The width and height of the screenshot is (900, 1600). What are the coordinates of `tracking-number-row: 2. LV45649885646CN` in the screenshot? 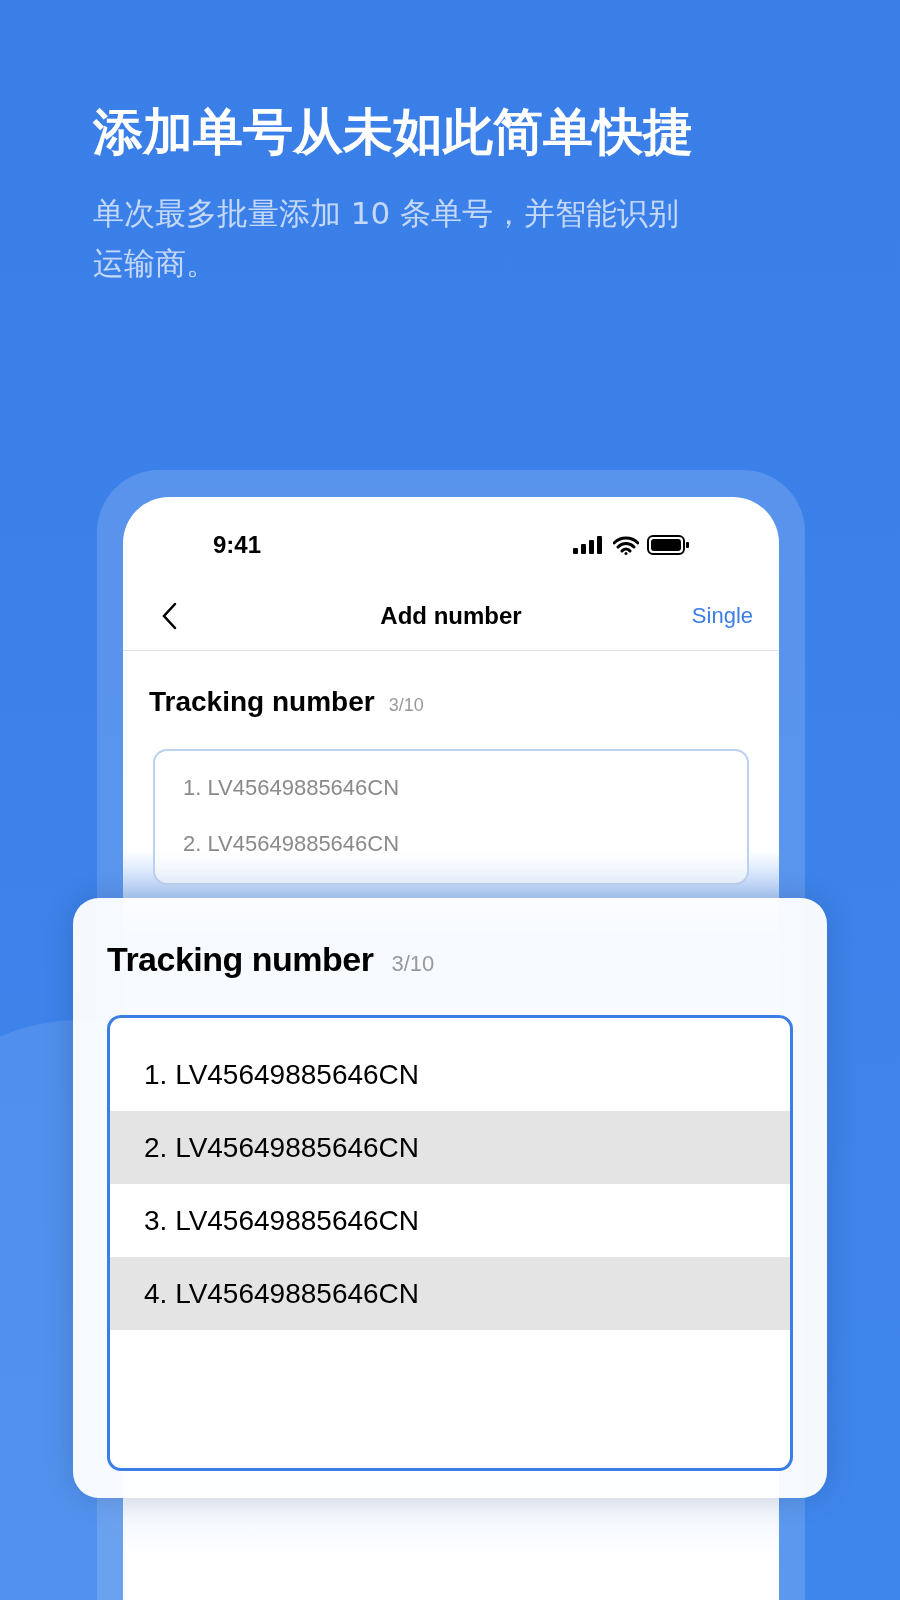 It's located at (450, 1147).